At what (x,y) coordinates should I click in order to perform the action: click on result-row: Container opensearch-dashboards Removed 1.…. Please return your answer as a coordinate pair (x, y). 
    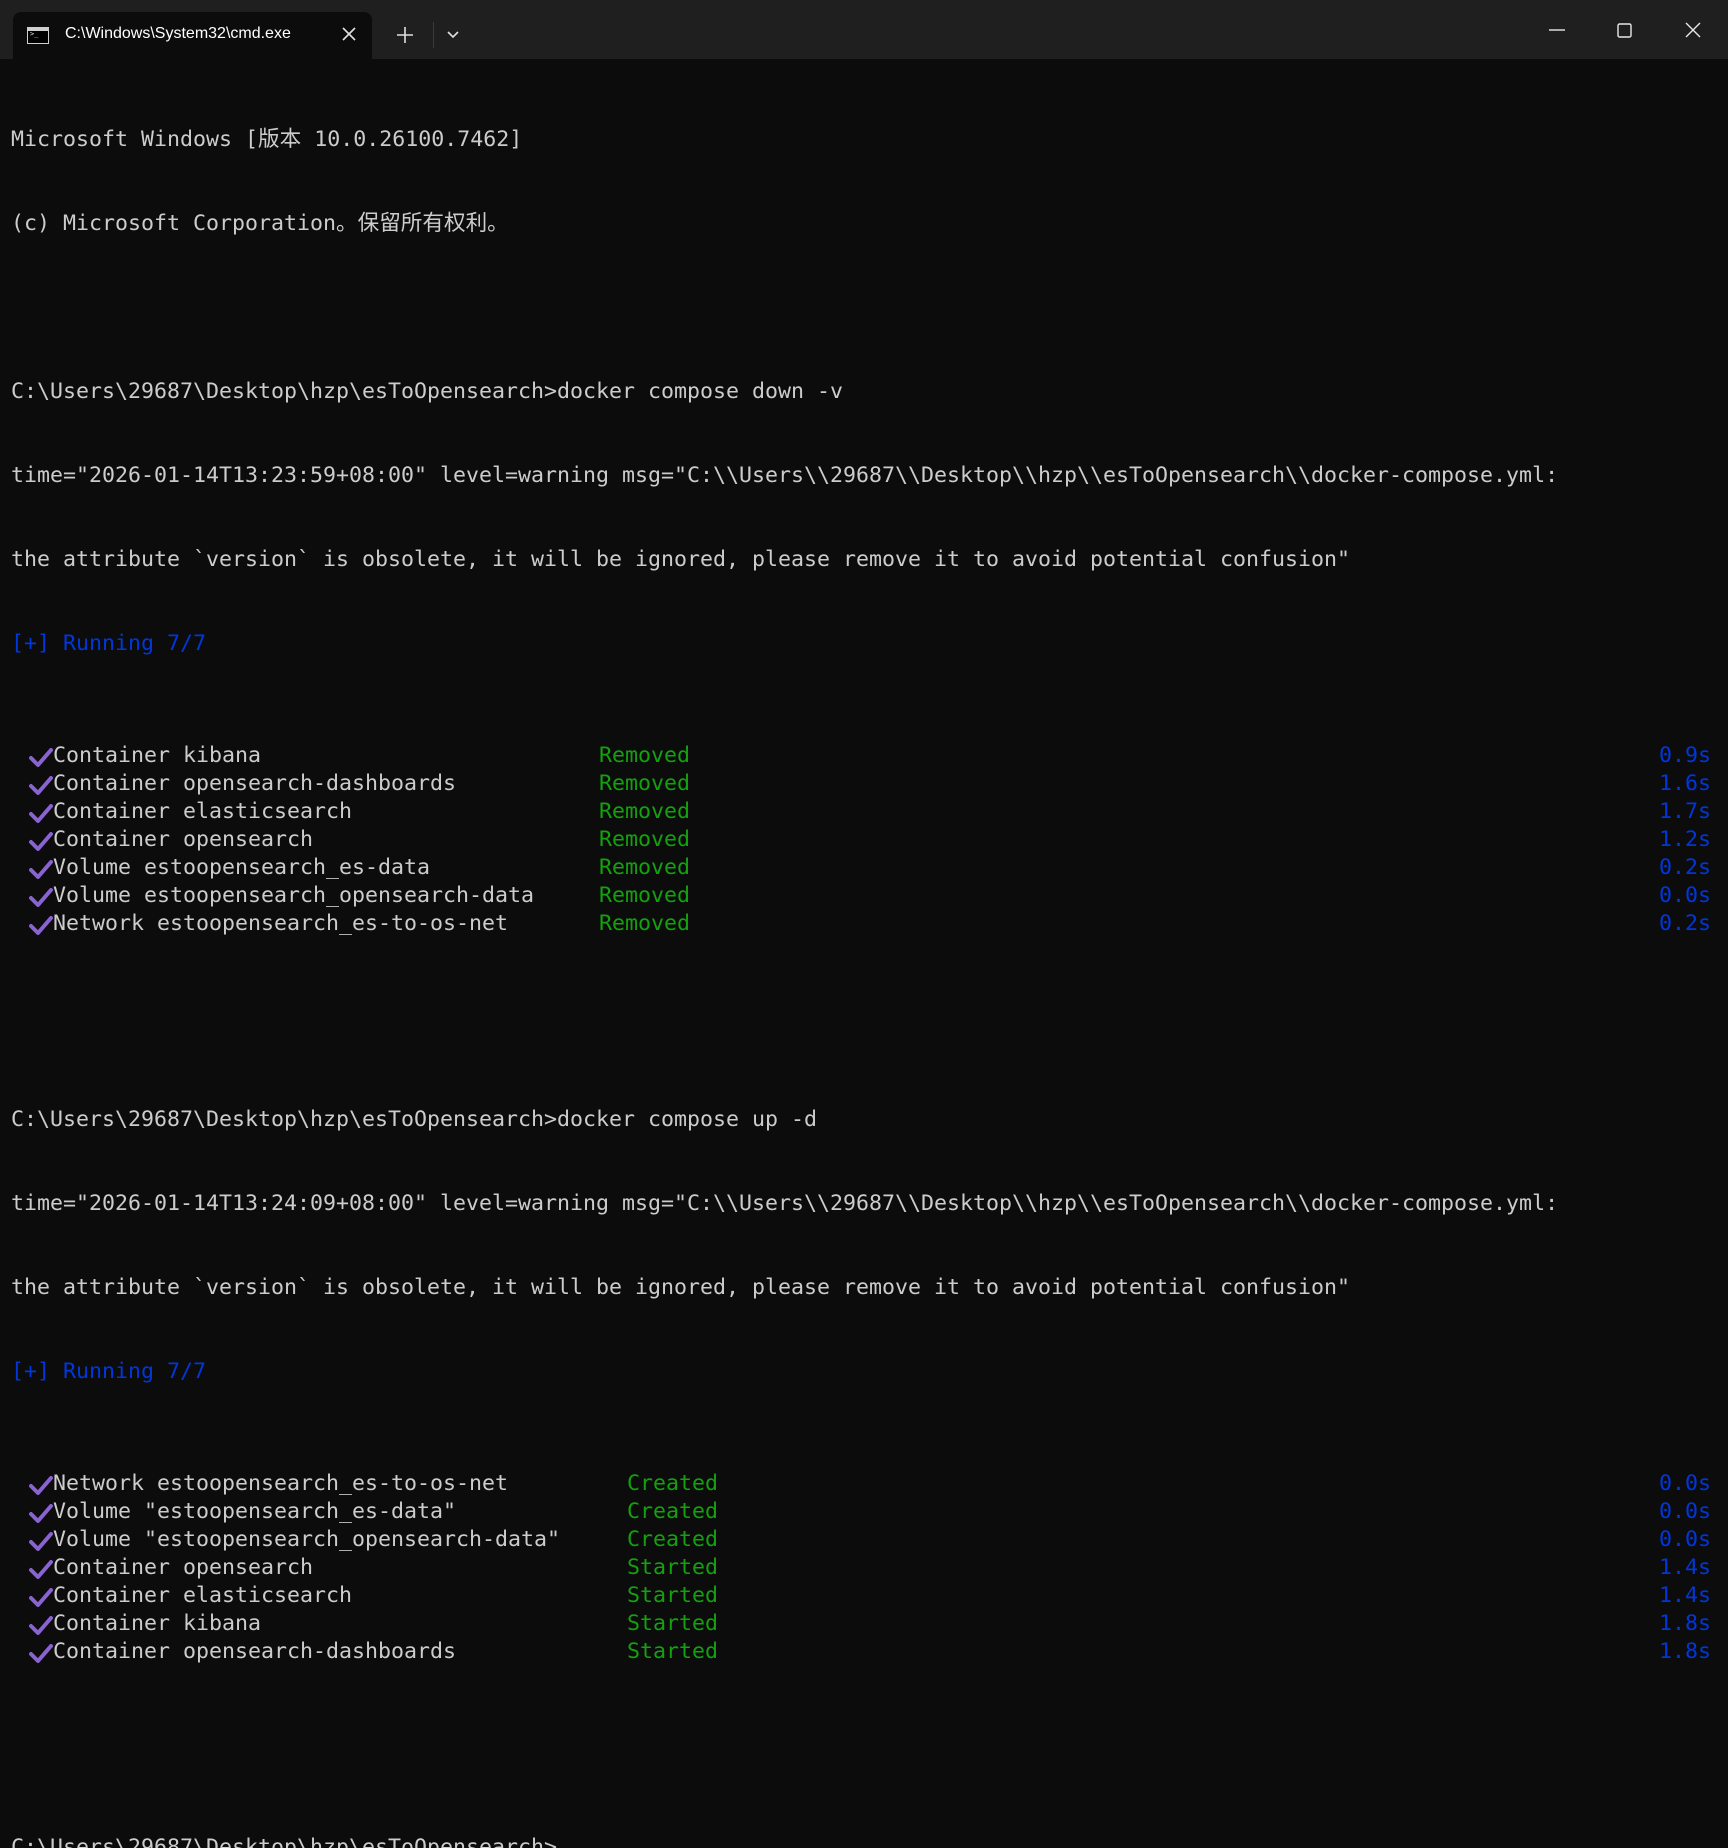
    Looking at the image, I should click on (861, 784).